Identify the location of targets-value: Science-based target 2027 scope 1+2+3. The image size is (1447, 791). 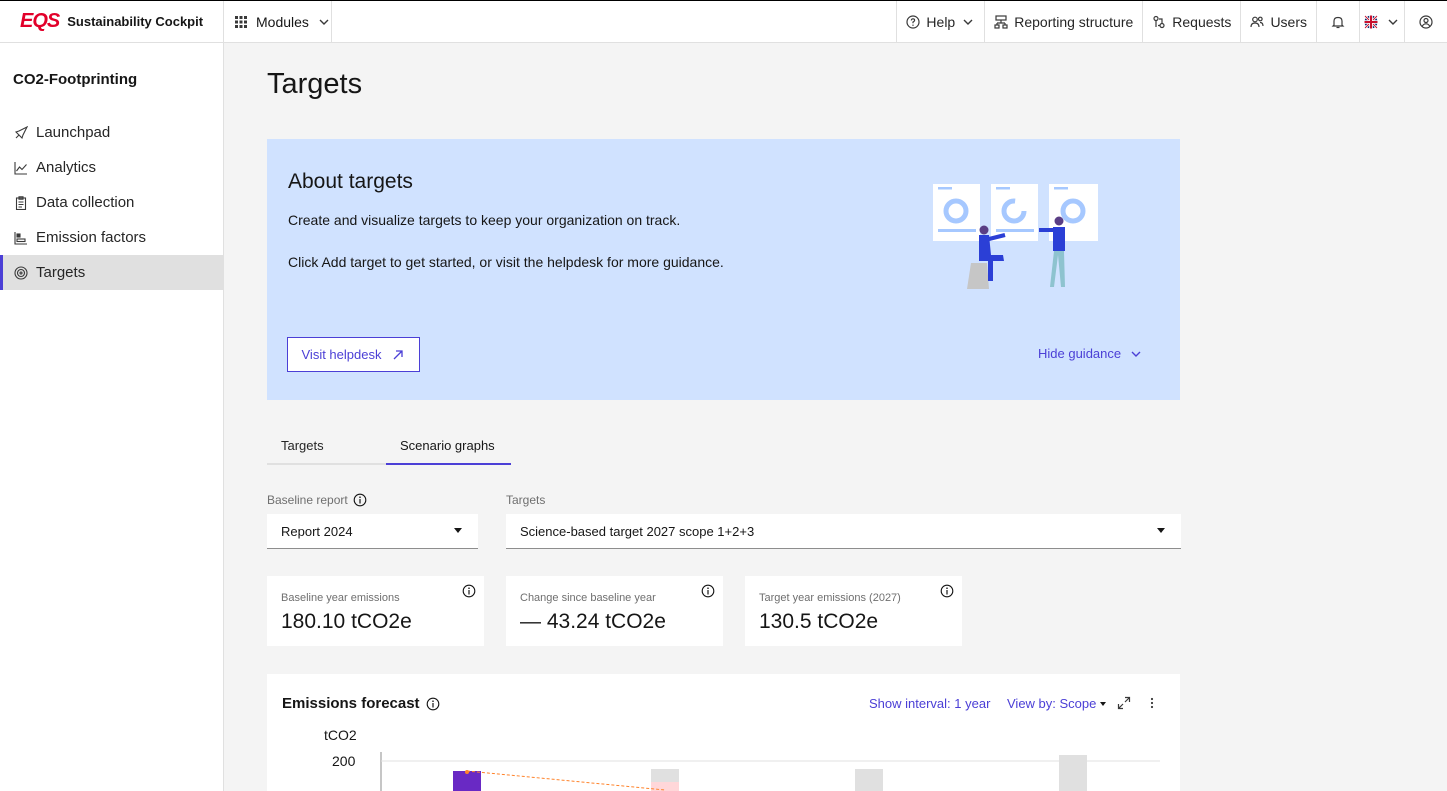
(637, 531).